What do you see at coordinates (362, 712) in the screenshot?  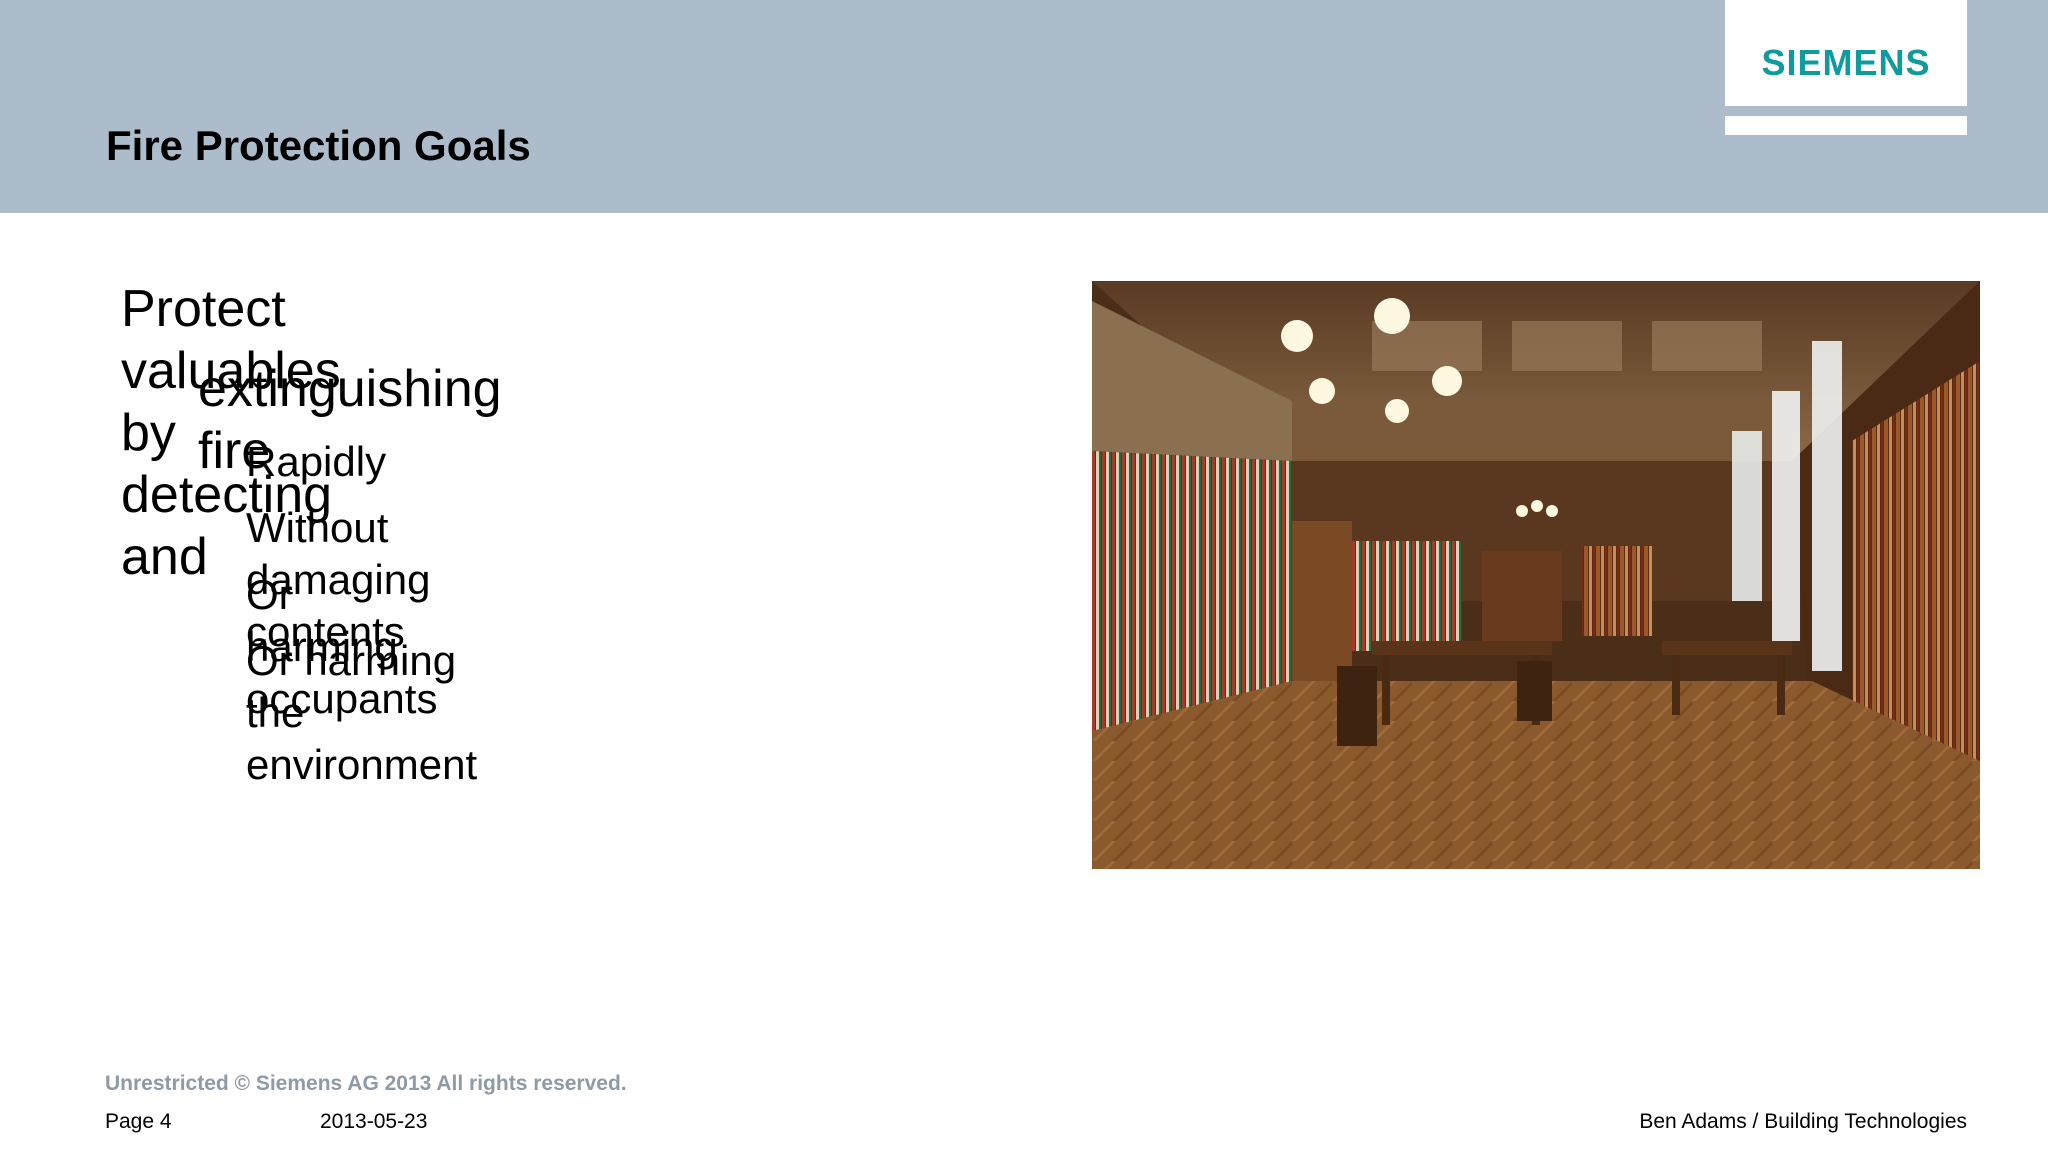 I see `sub-bullet: Or harming the environment` at bounding box center [362, 712].